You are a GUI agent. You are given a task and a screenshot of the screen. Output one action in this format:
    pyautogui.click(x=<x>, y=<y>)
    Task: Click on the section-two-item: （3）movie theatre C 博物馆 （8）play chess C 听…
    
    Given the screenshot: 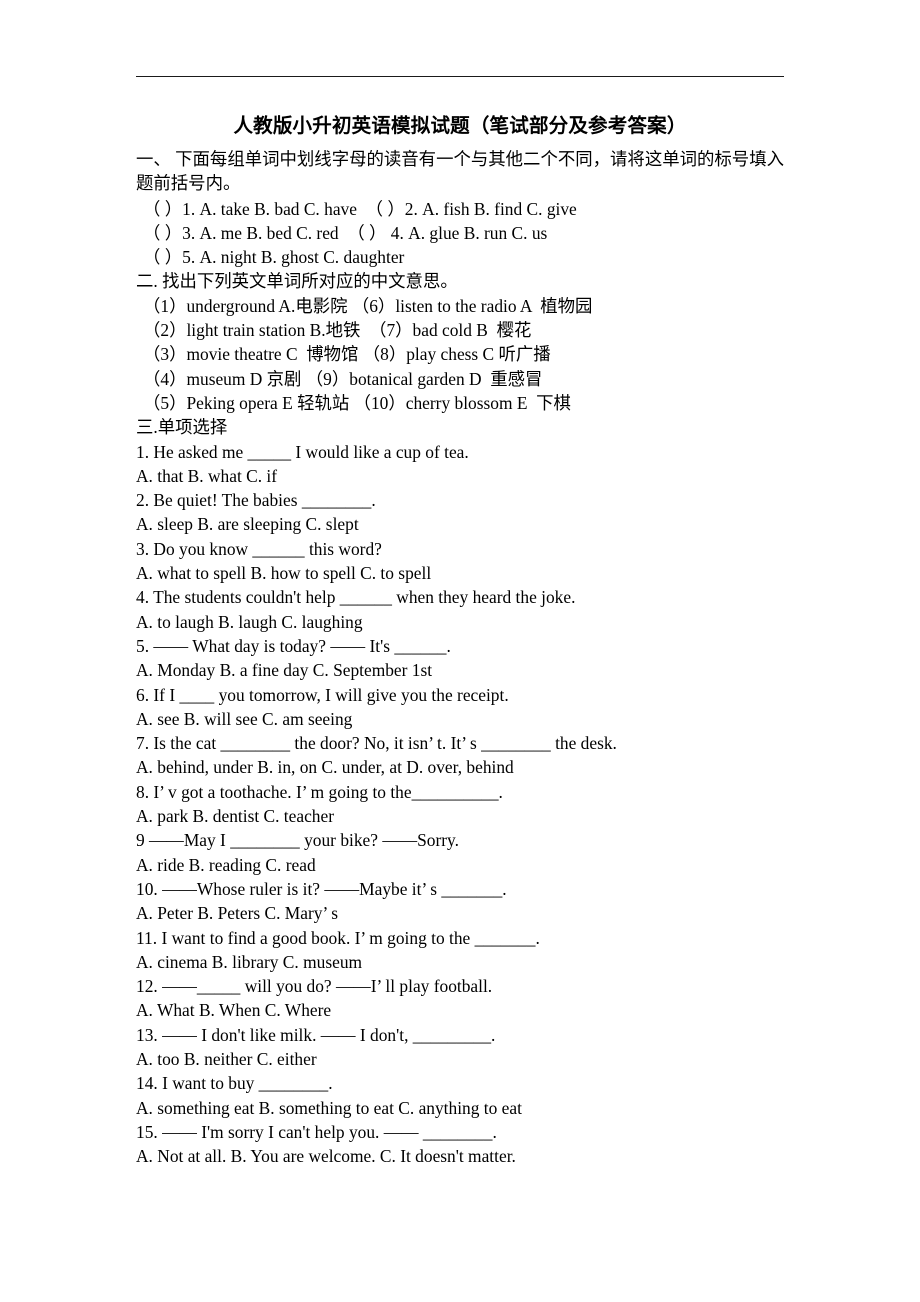 What is the action you would take?
    pyautogui.click(x=347, y=354)
    